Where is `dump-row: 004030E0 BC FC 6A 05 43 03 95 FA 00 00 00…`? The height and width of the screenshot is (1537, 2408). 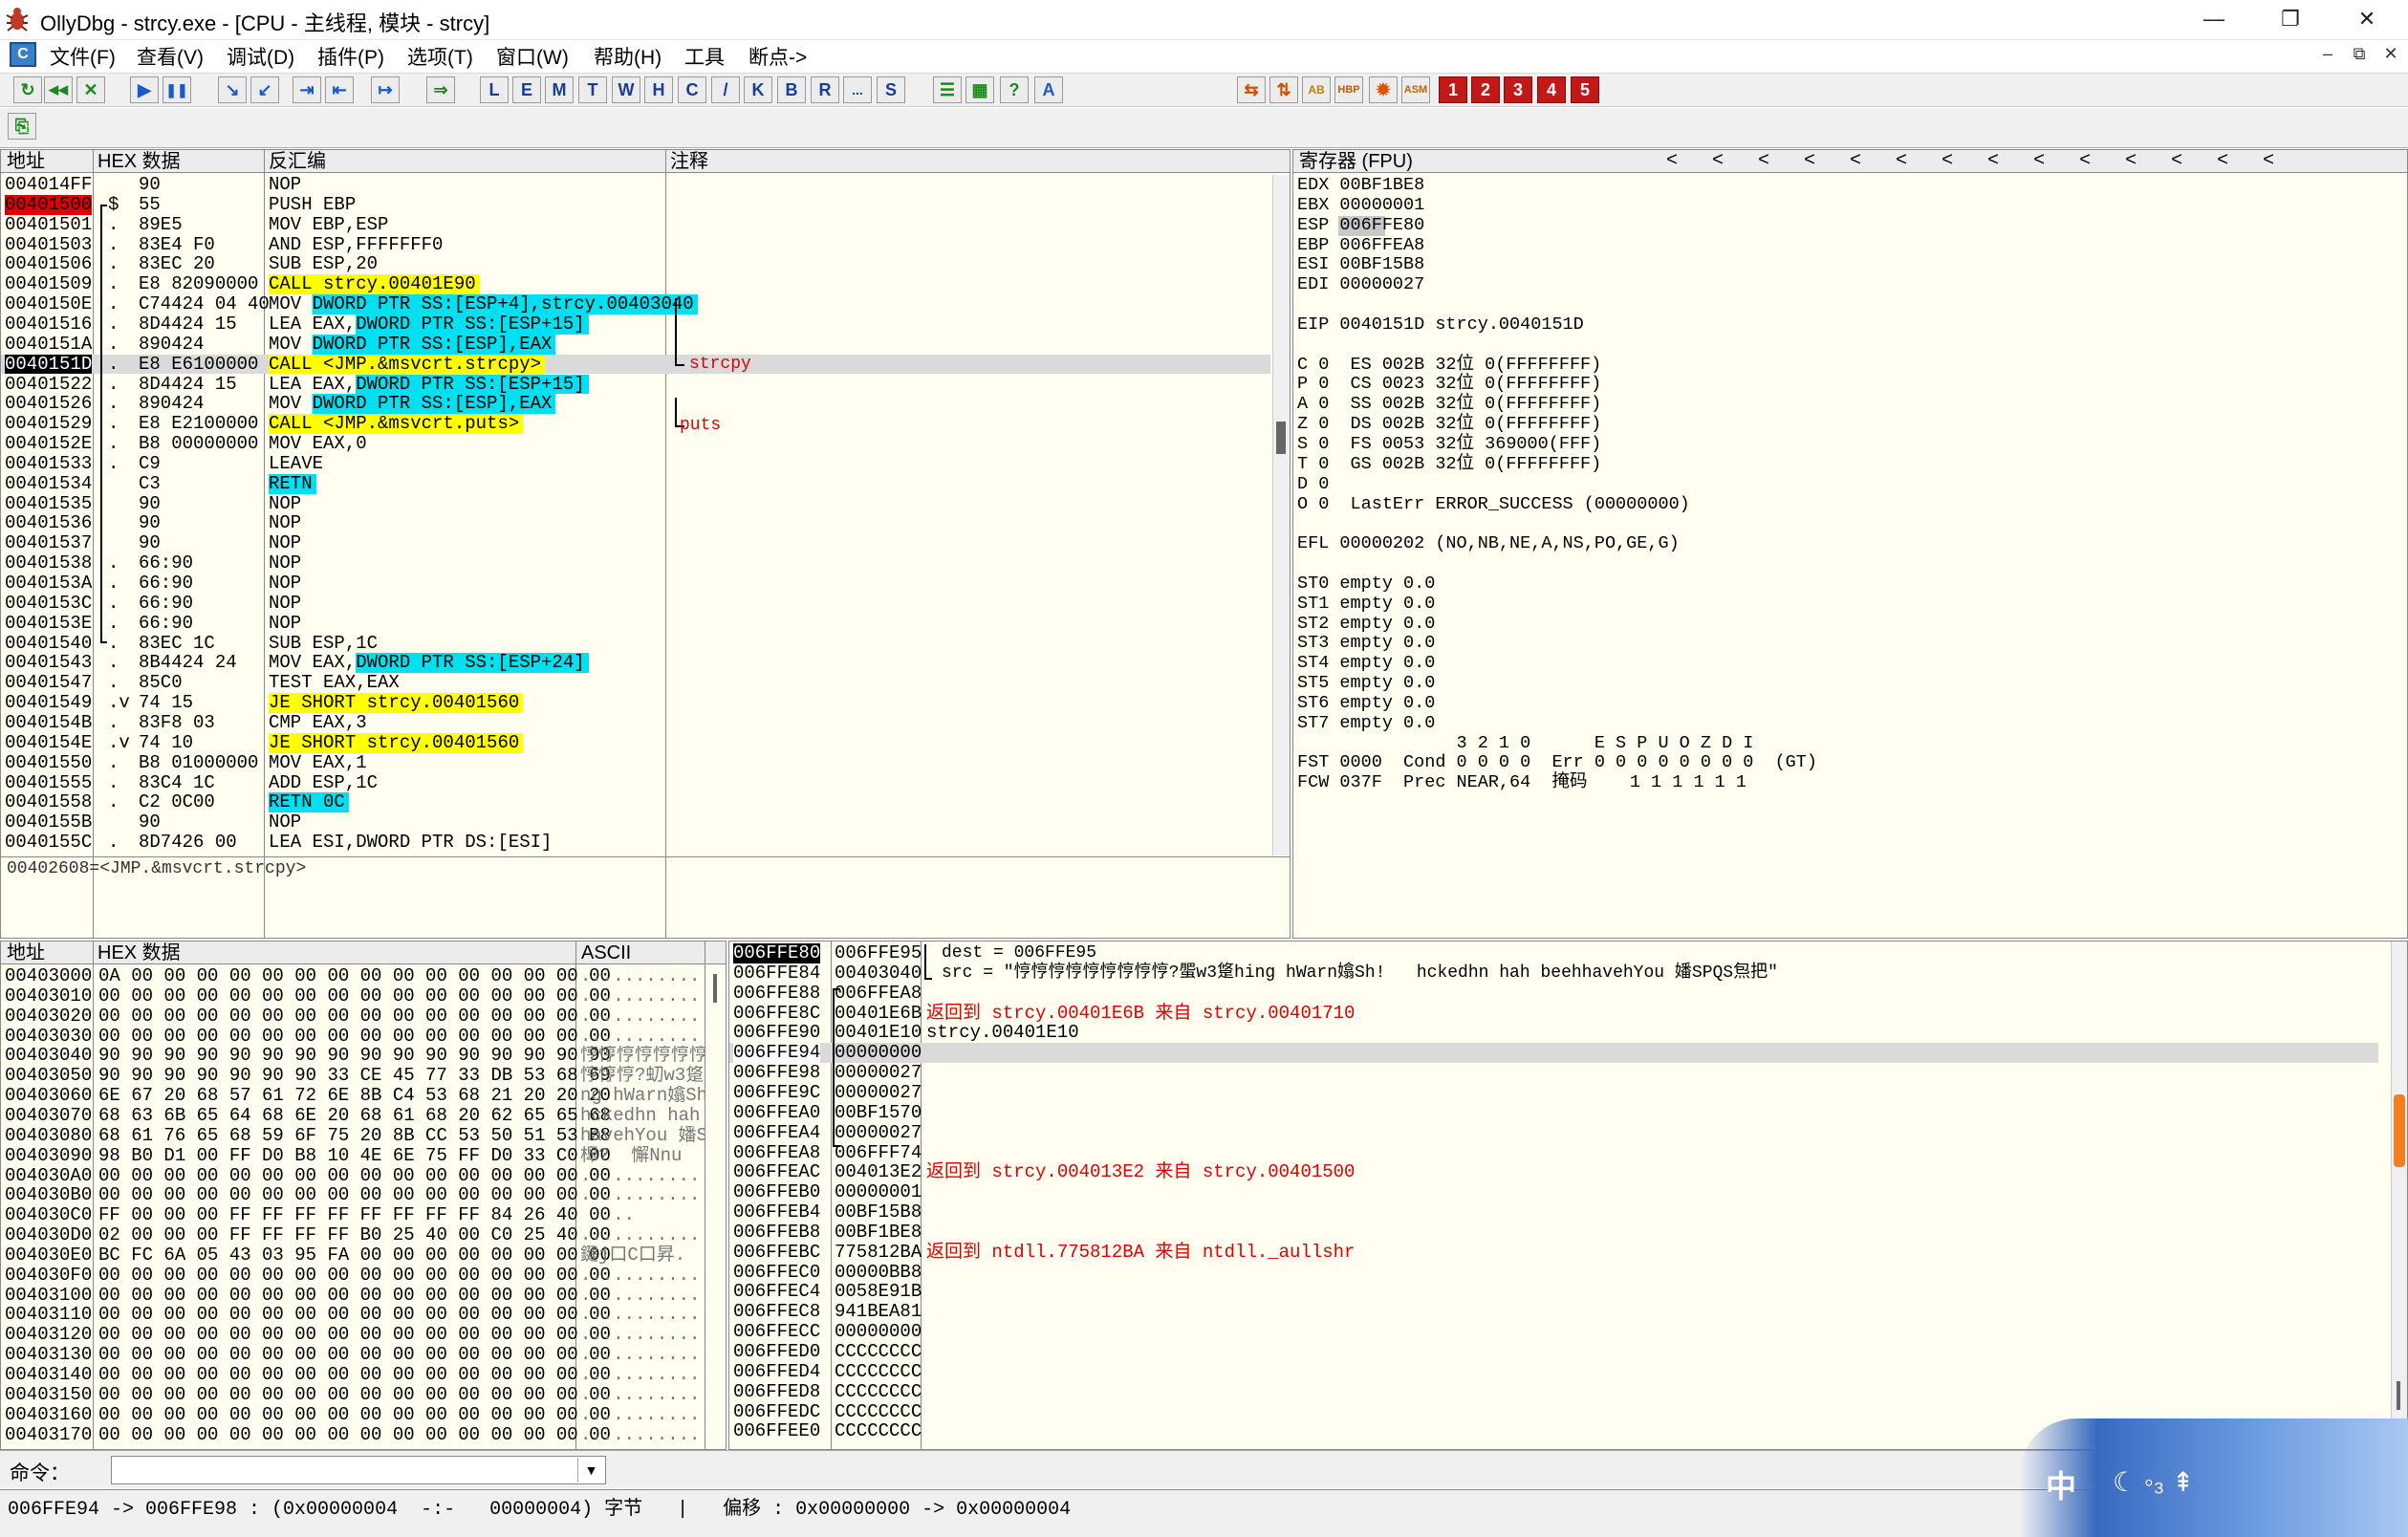
dump-row: 004030E0 BC FC 6A 05 43 03 95 FA 00 00 00… is located at coordinates (353, 1255).